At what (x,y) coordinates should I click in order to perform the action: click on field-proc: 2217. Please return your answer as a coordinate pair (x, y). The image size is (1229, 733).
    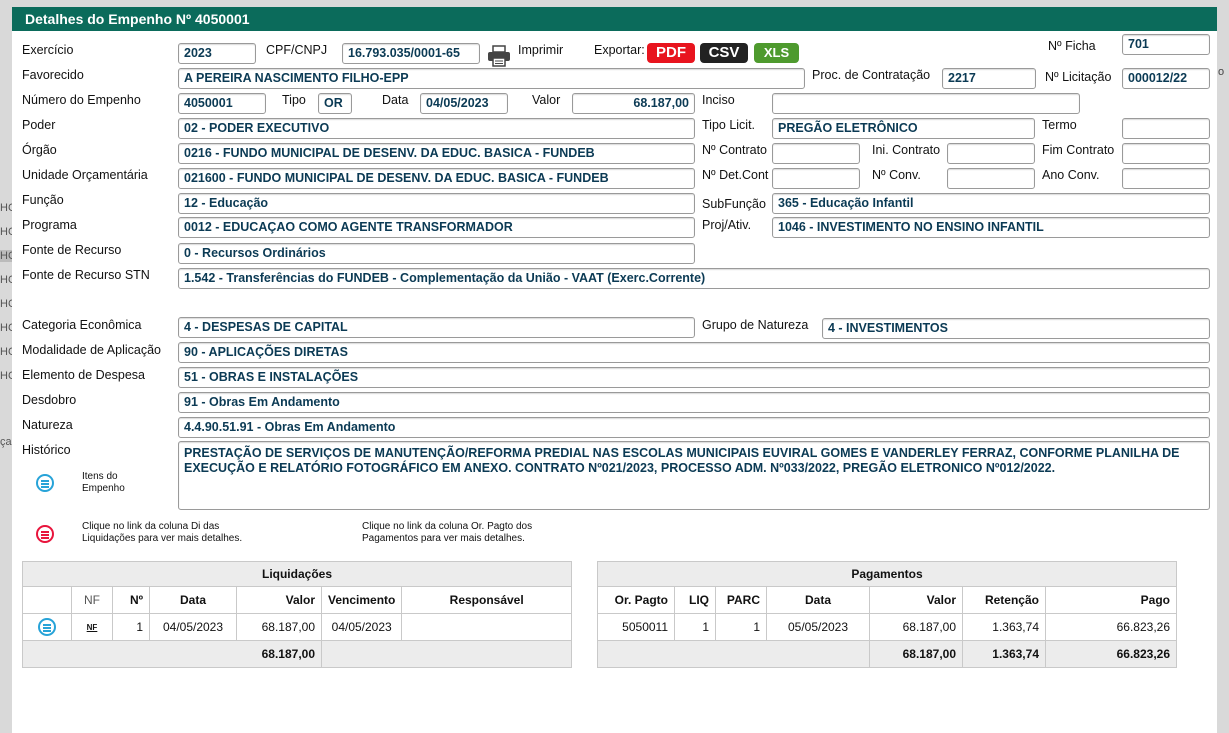
    Looking at the image, I should click on (989, 78).